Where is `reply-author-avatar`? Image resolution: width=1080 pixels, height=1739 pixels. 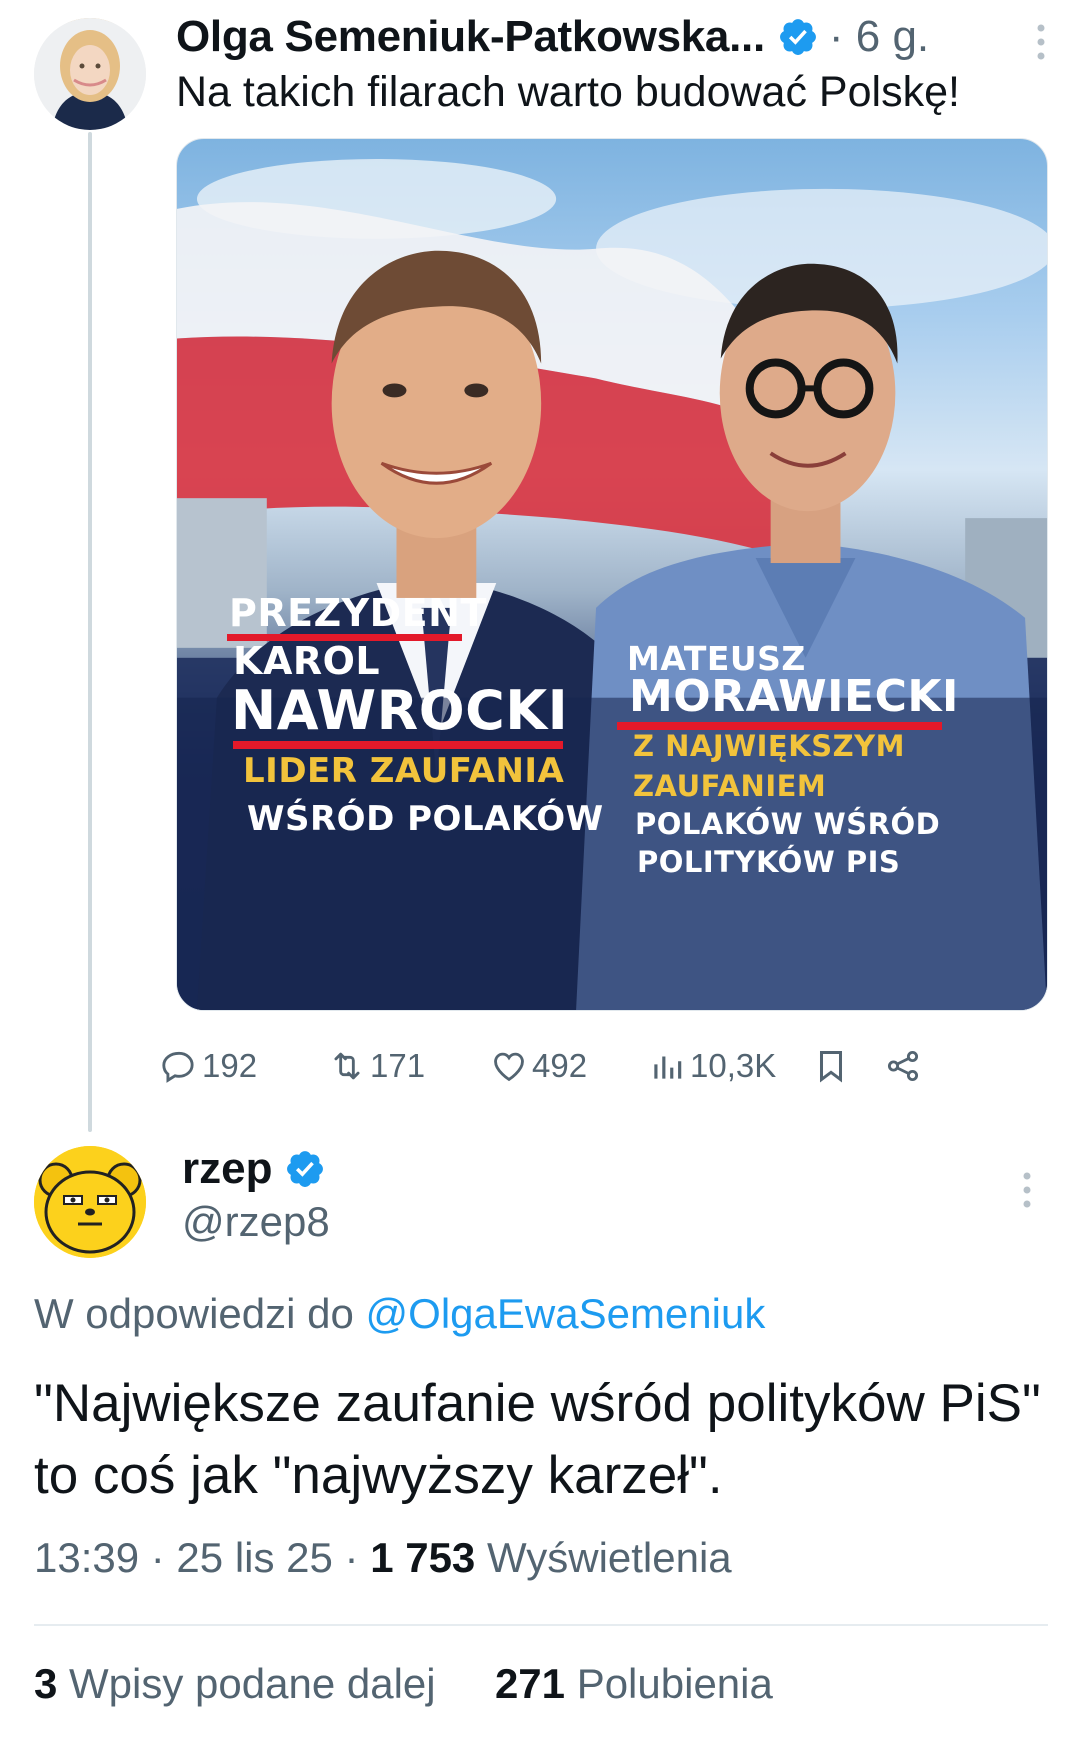
reply-author-avatar is located at coordinates (90, 1202).